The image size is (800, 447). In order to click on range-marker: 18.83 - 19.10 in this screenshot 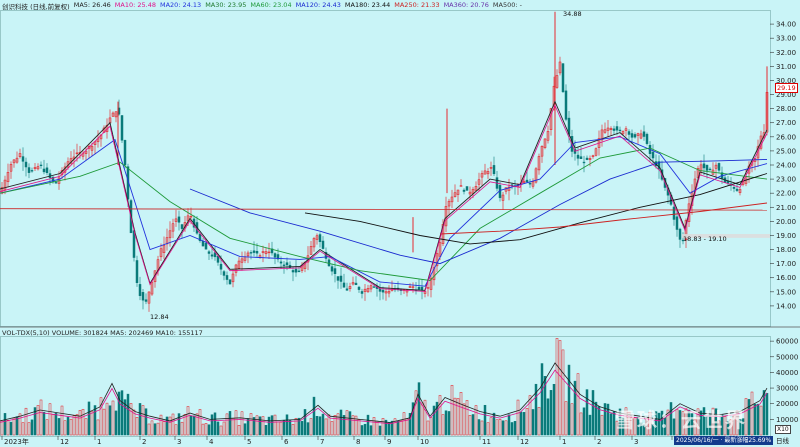, I will do `click(705, 239)`.